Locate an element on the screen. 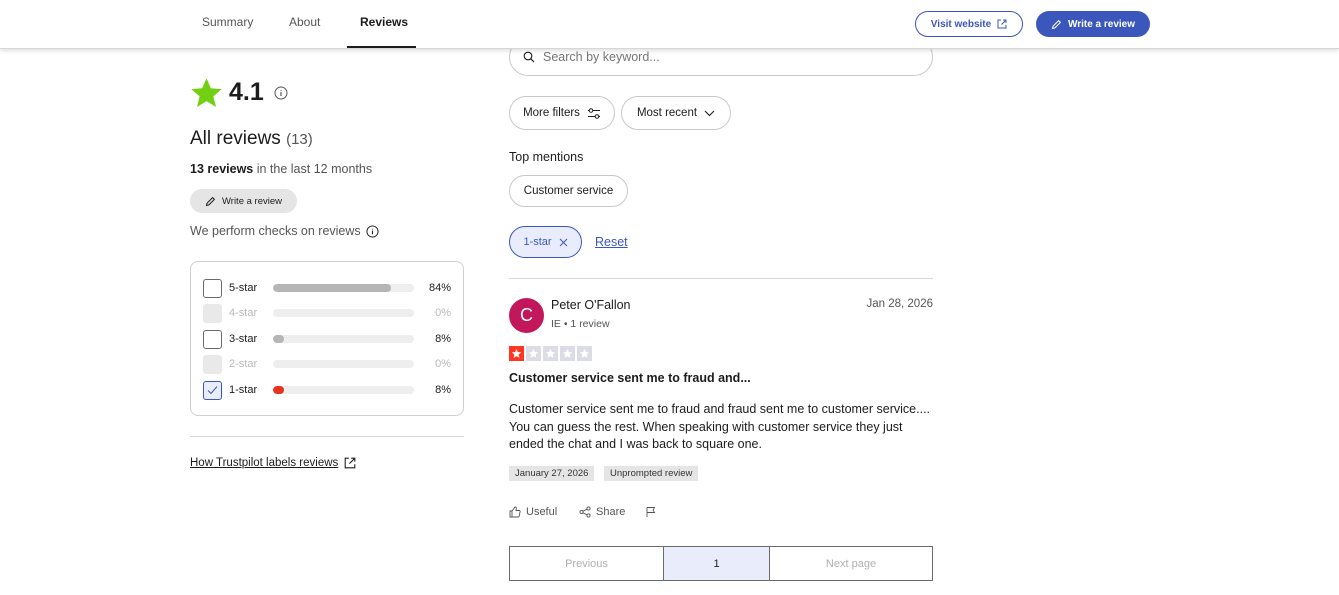 This screenshot has height=595, width=1339. tab-summary: Summary is located at coordinates (227, 24).